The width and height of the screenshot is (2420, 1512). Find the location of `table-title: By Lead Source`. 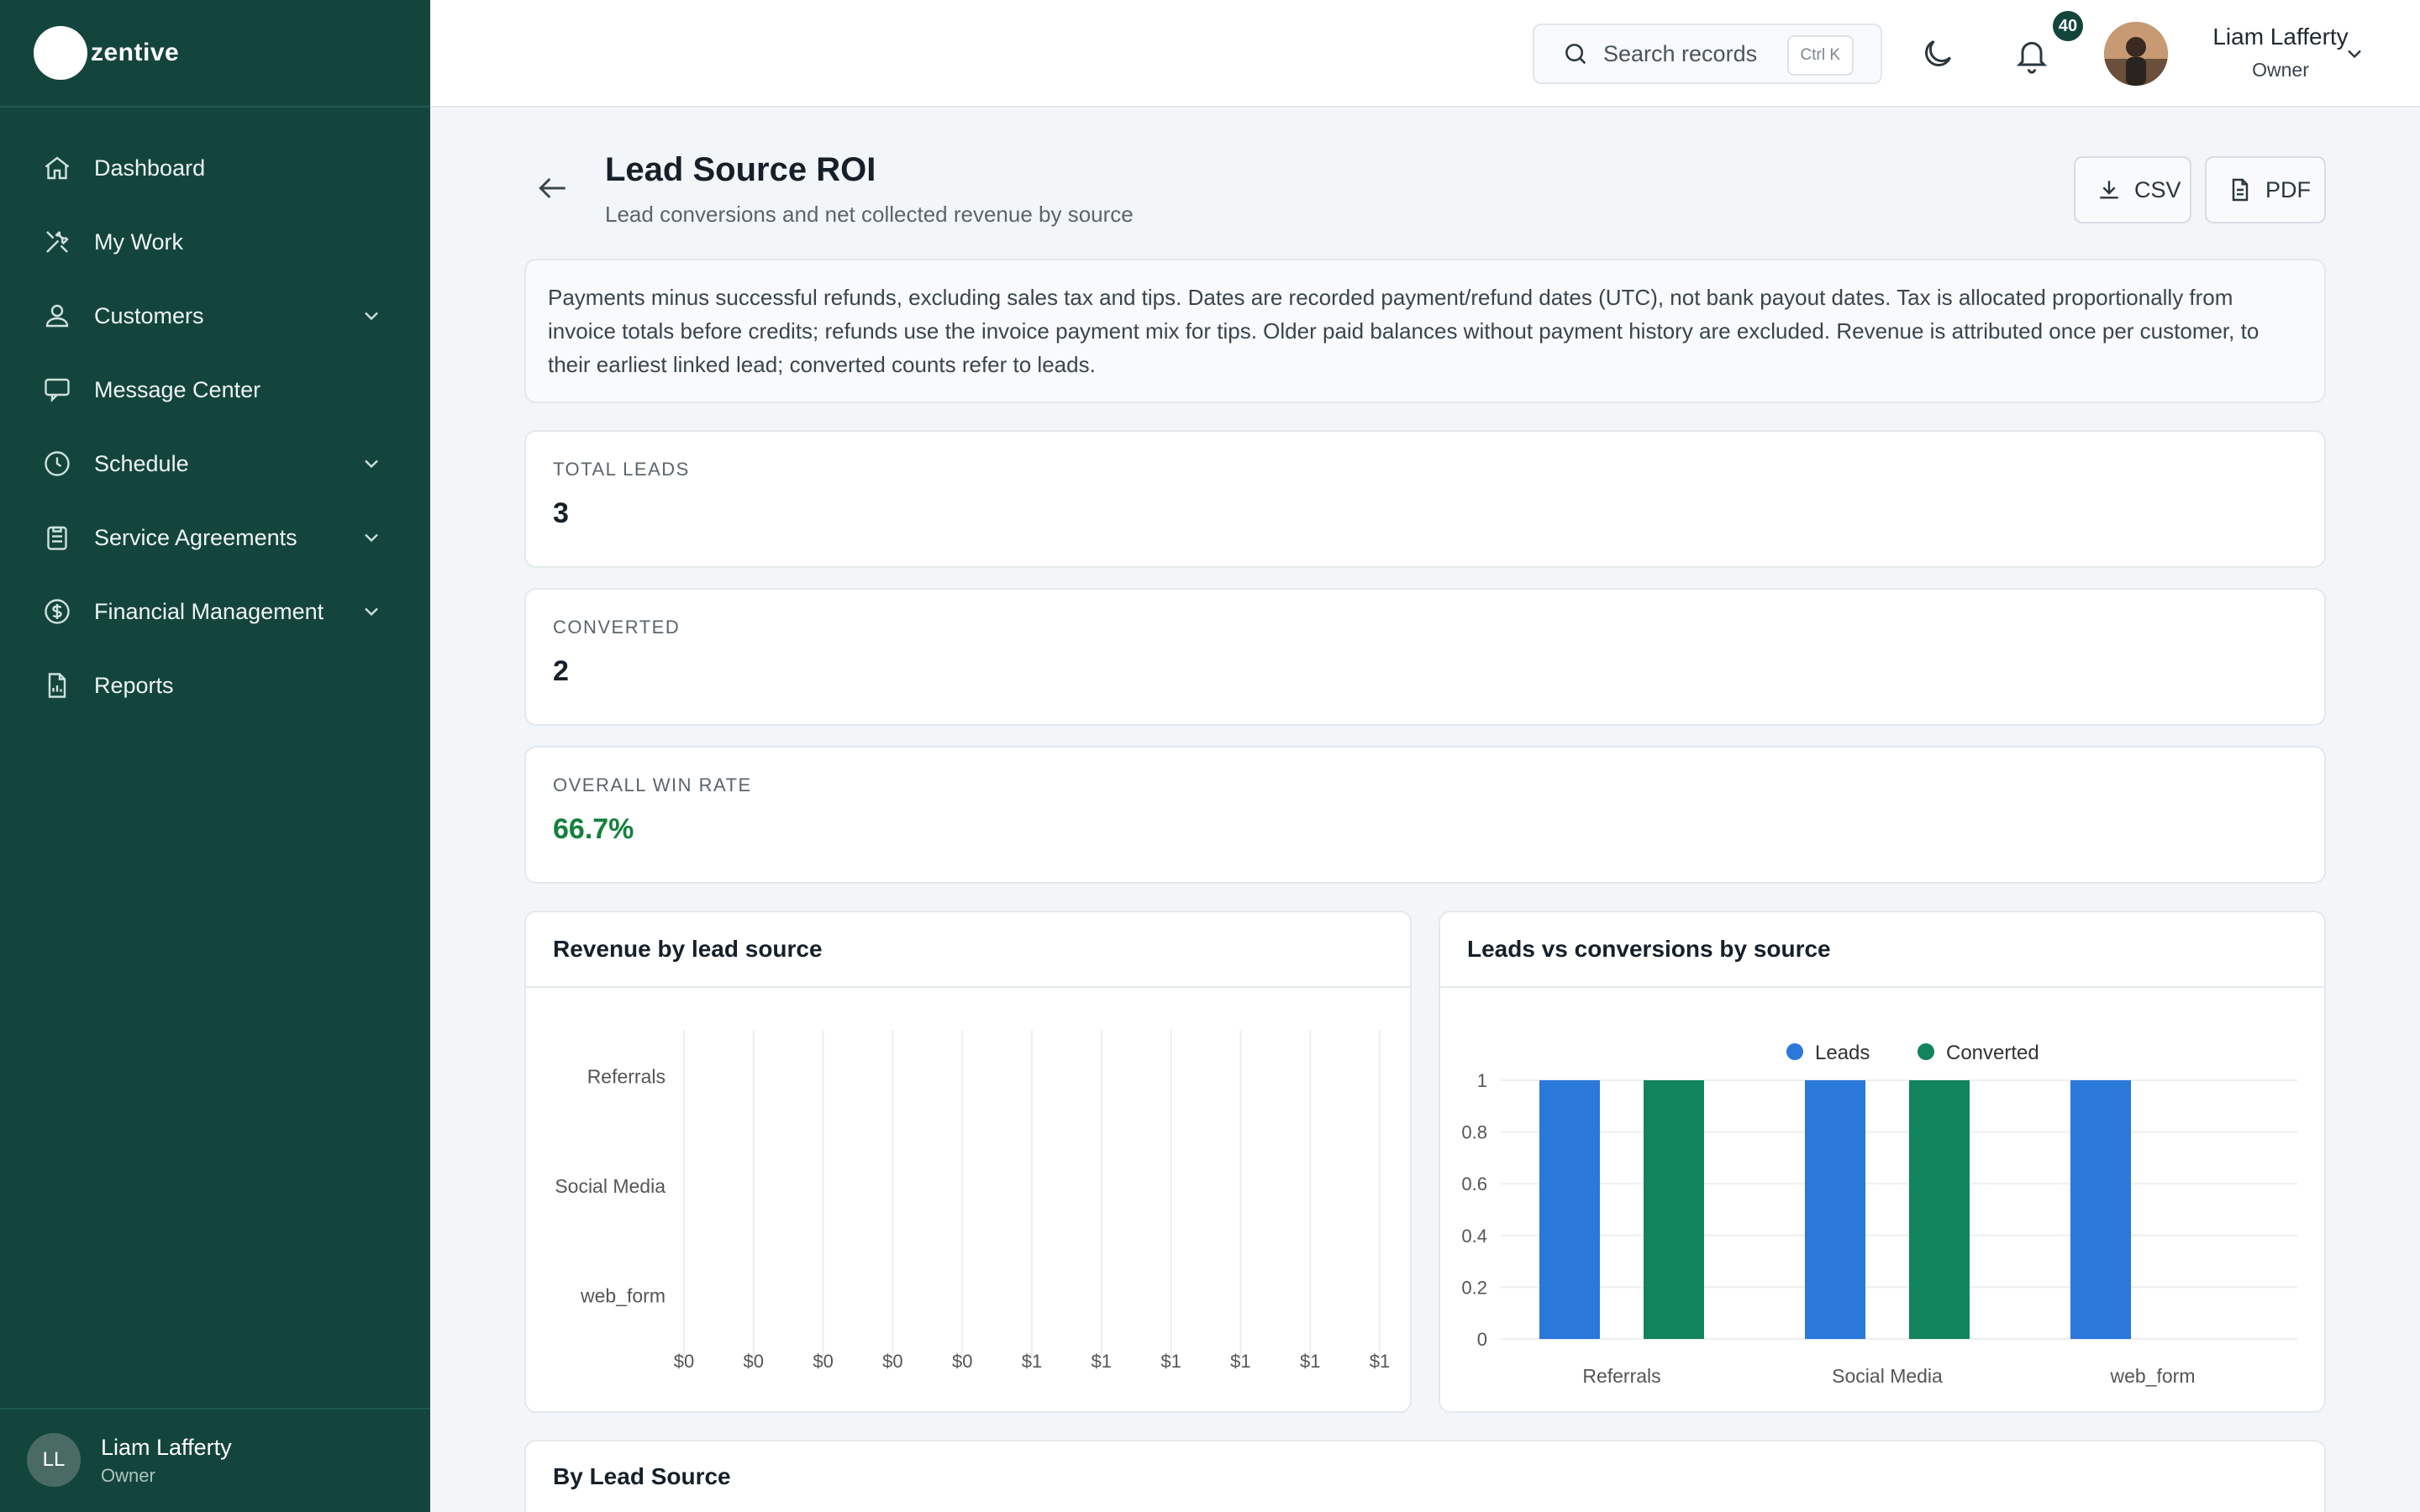

table-title: By Lead Source is located at coordinates (642, 1476).